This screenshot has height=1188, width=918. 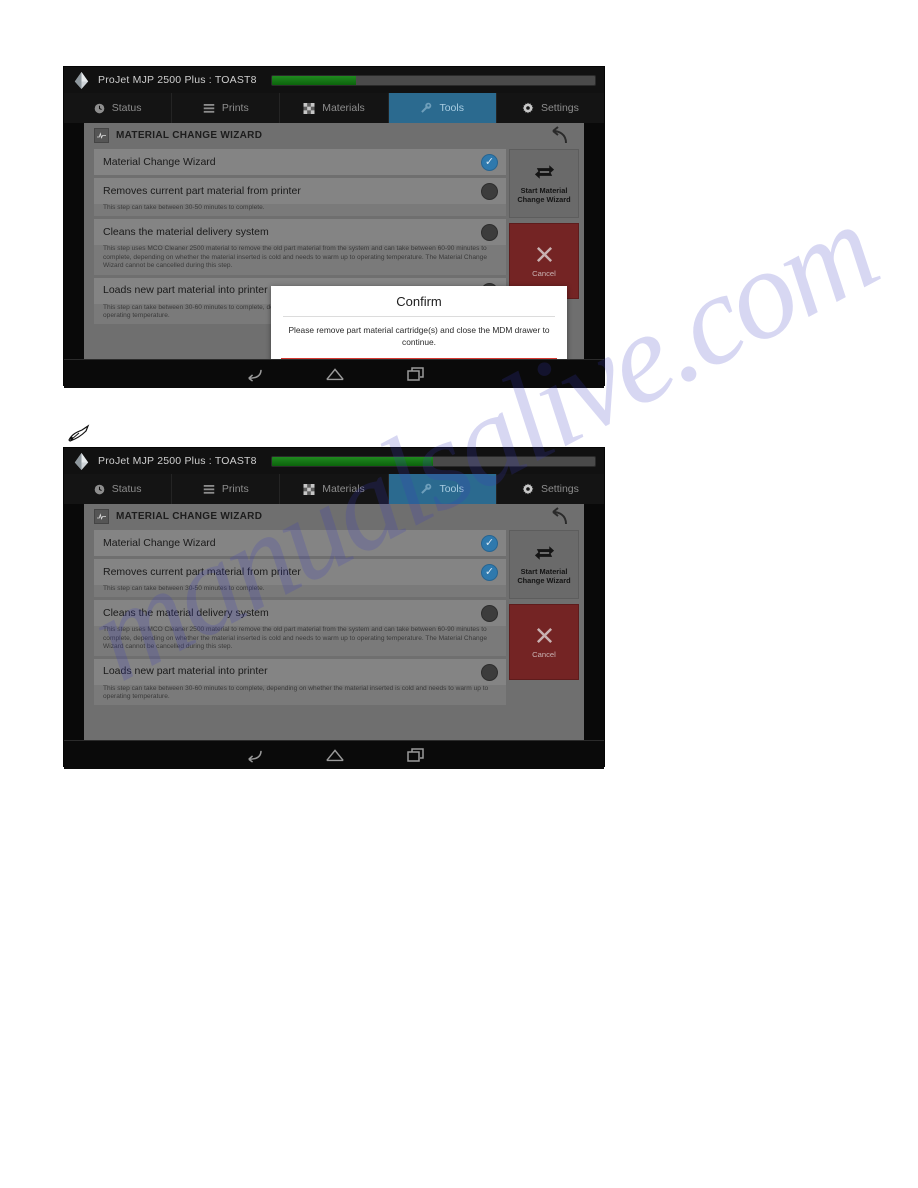 I want to click on status-badge, so click(x=489, y=672).